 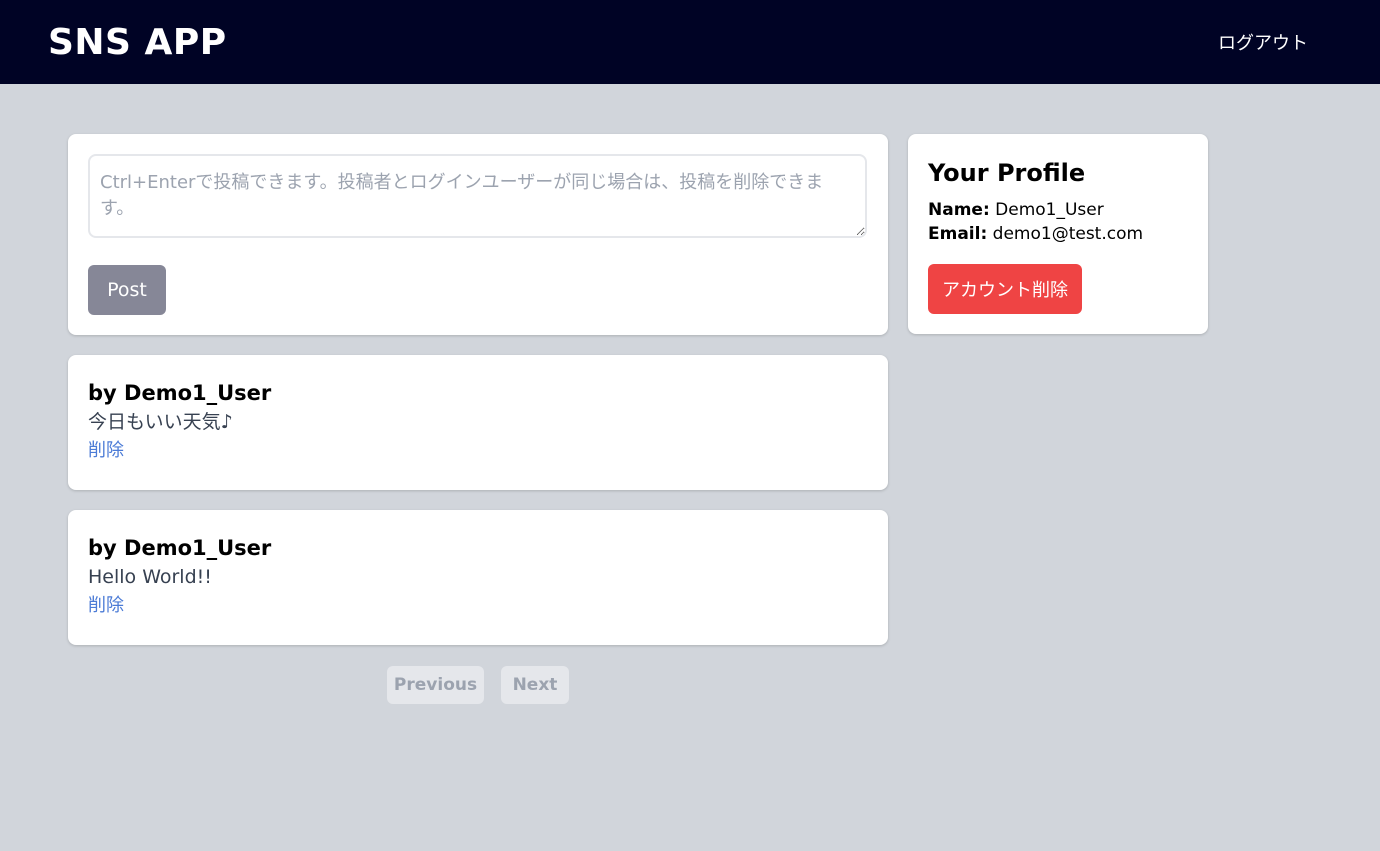 I want to click on profile-email-value: demo1@test.com, so click(x=1068, y=234).